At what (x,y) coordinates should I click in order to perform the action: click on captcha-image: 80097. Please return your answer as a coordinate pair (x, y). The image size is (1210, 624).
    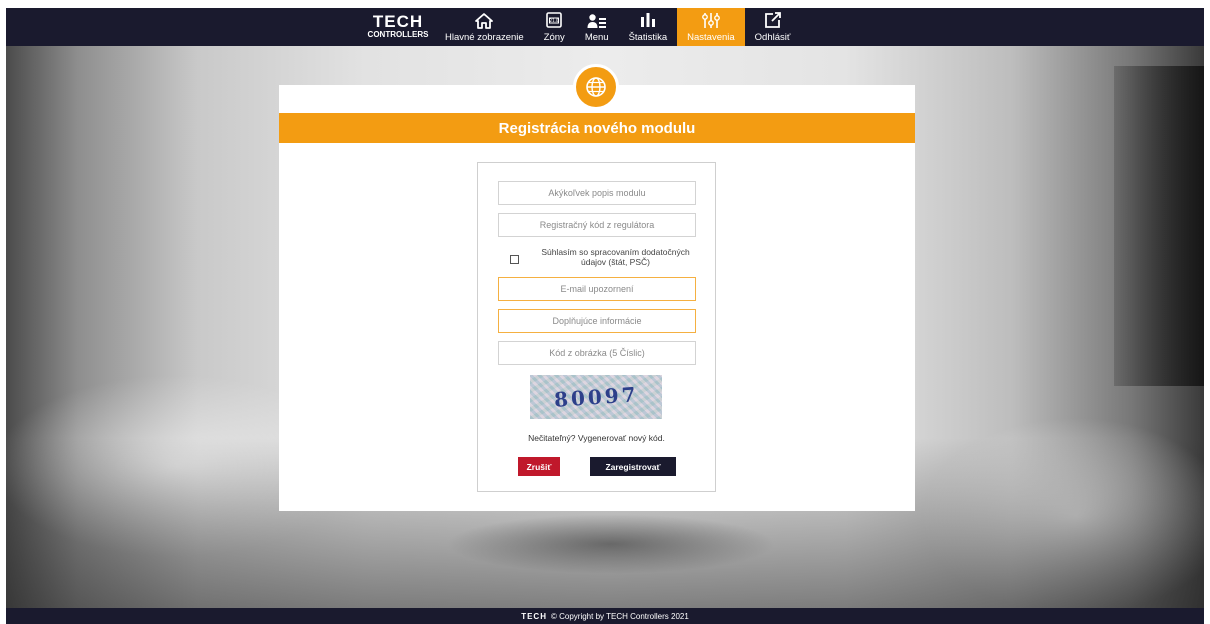
    Looking at the image, I should click on (596, 397).